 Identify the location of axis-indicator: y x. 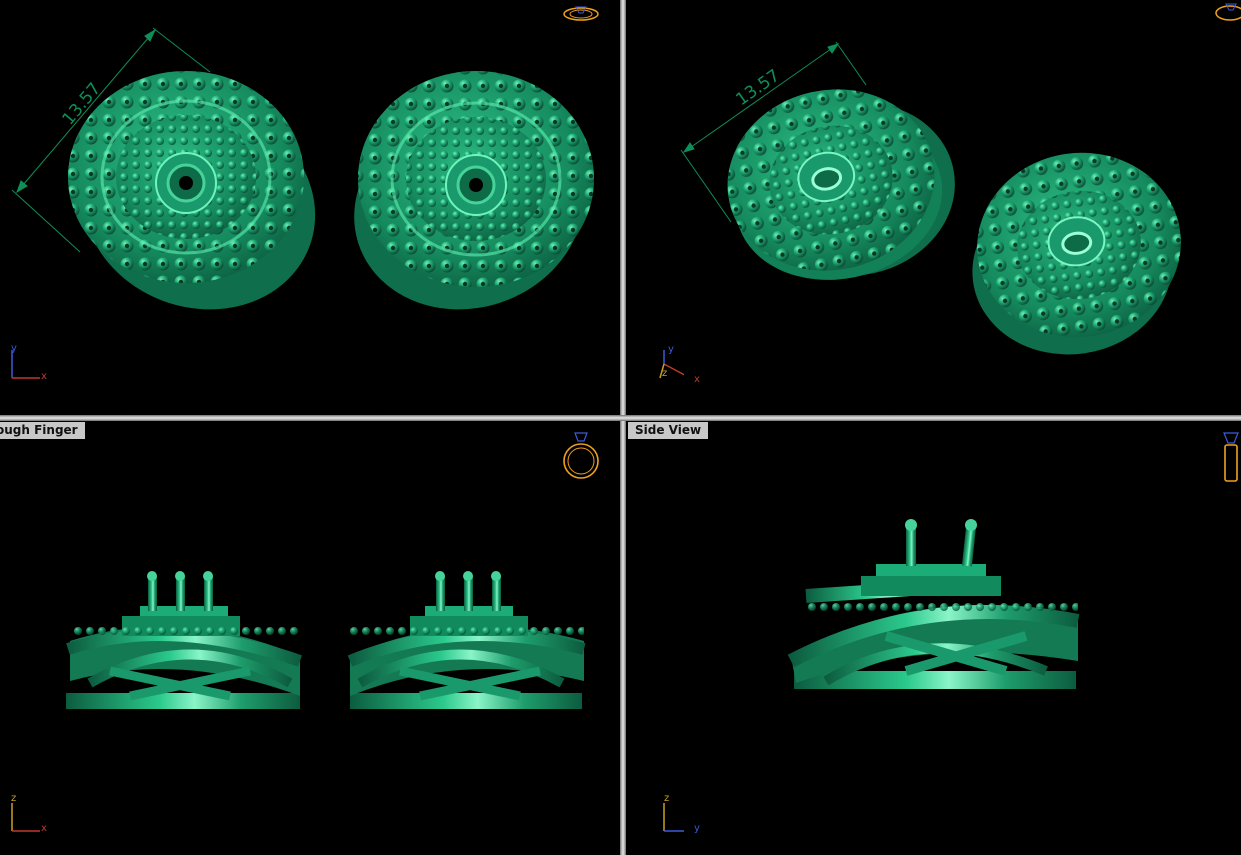
(33, 362).